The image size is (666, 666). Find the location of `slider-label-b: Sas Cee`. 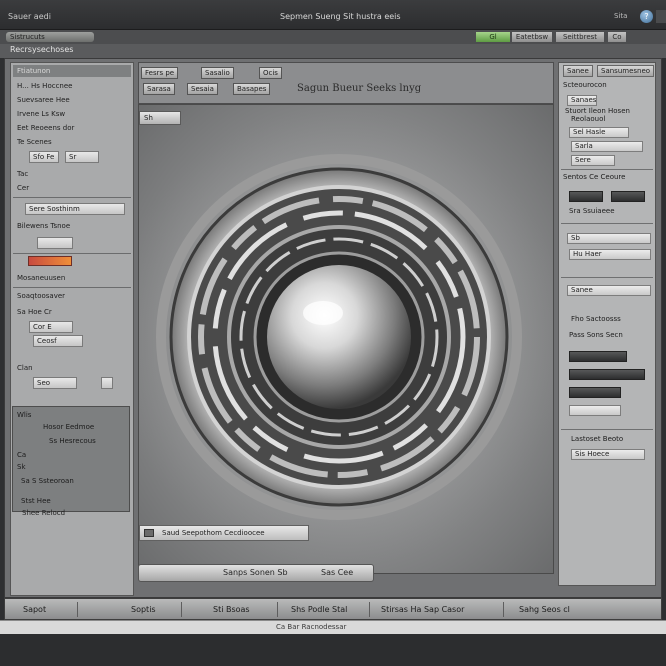

slider-label-b: Sas Cee is located at coordinates (337, 572).